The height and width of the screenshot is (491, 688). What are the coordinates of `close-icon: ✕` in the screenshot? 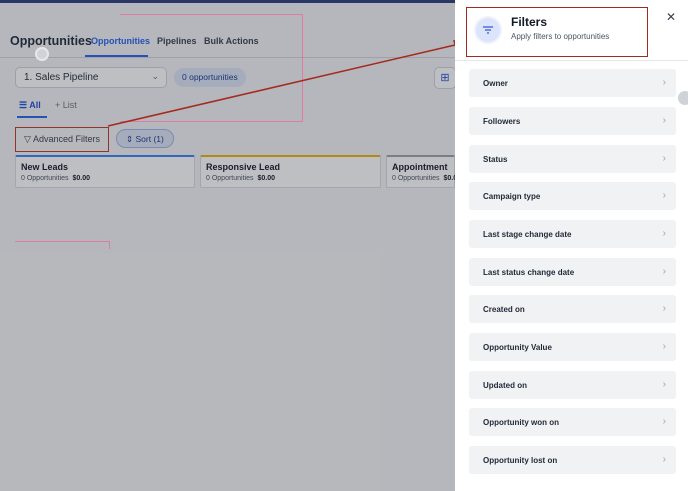 It's located at (671, 17).